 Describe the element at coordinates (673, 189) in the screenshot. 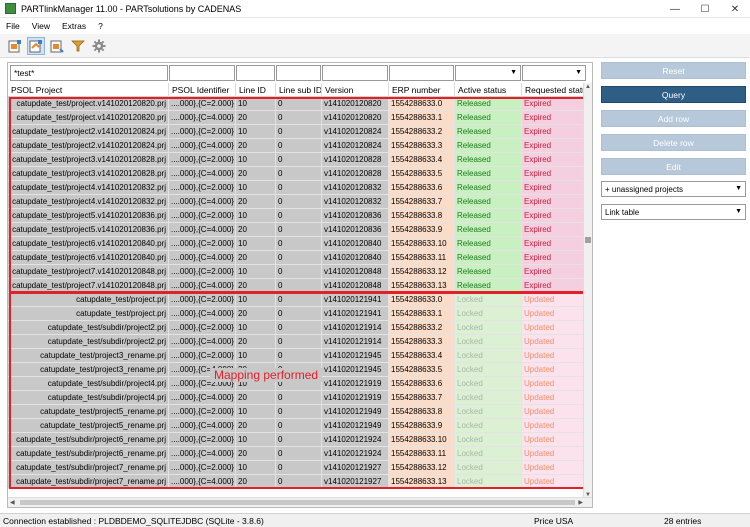

I see `projects-filter-select: + unassigned projects ▼` at that location.